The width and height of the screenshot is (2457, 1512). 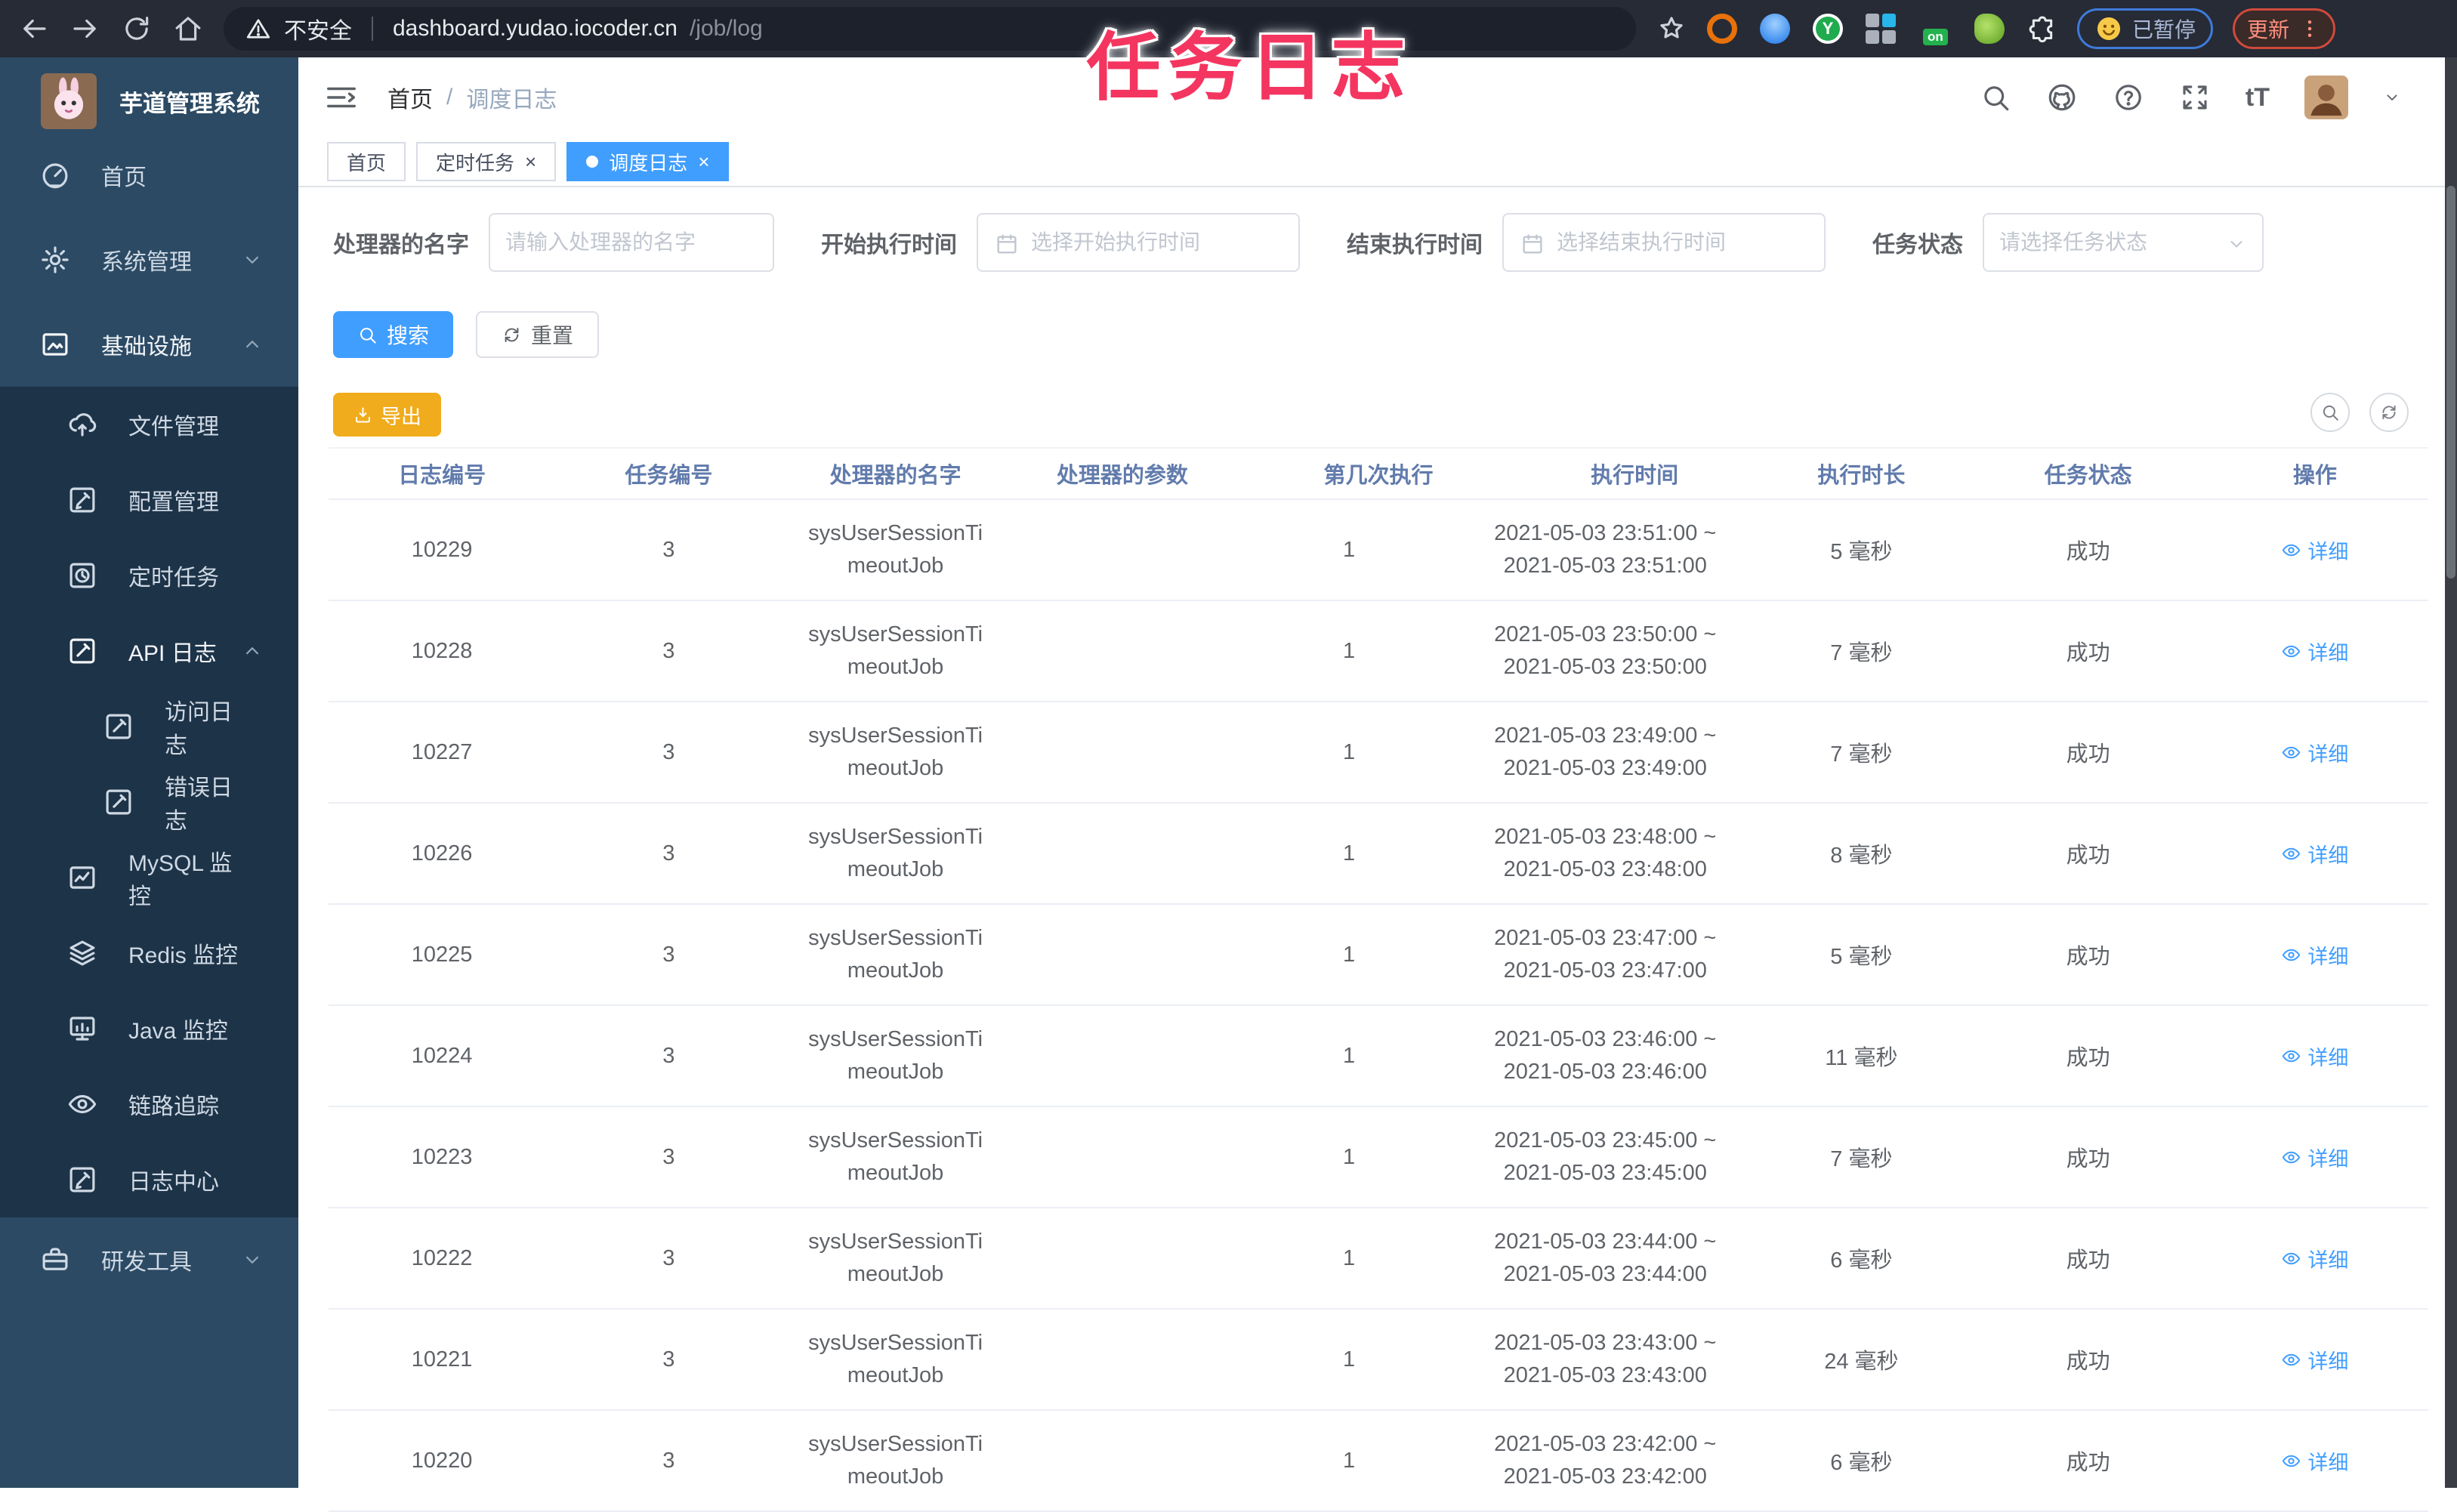 I want to click on extension-orange-icon, so click(x=1722, y=29).